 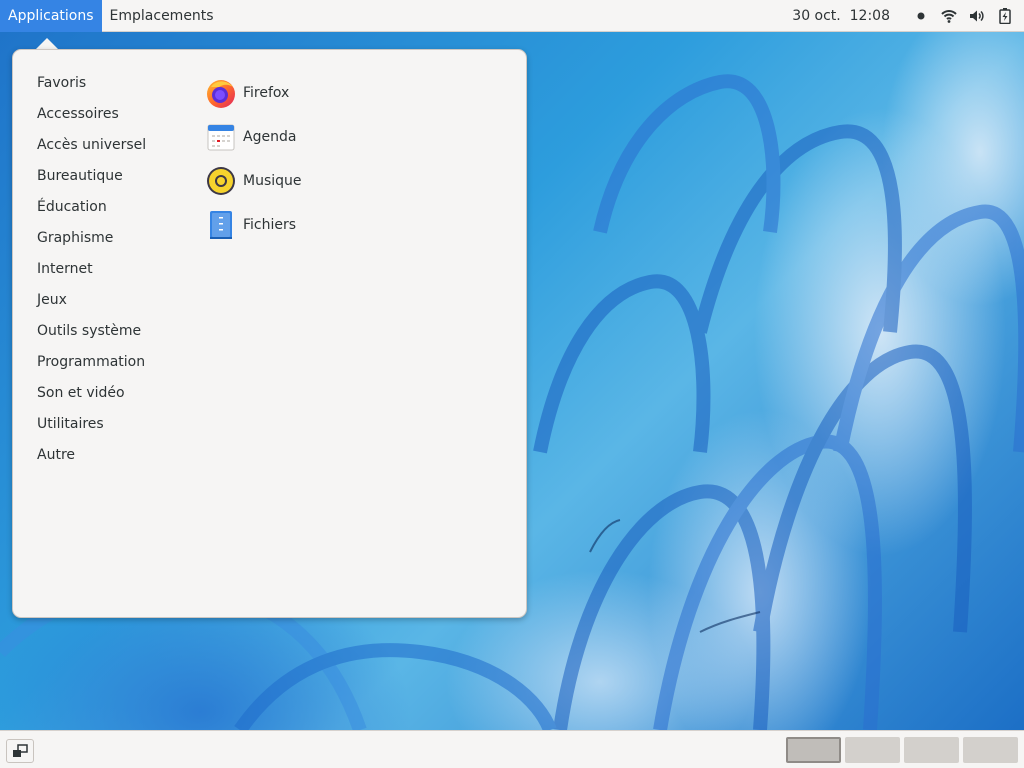 I want to click on clock: 30 oct. 12:08, so click(x=841, y=16).